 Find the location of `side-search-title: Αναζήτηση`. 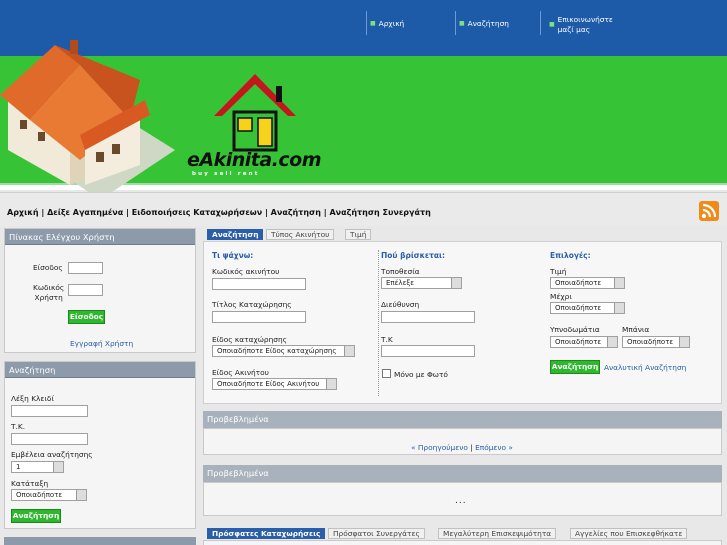

side-search-title: Αναζήτηση is located at coordinates (100, 370).